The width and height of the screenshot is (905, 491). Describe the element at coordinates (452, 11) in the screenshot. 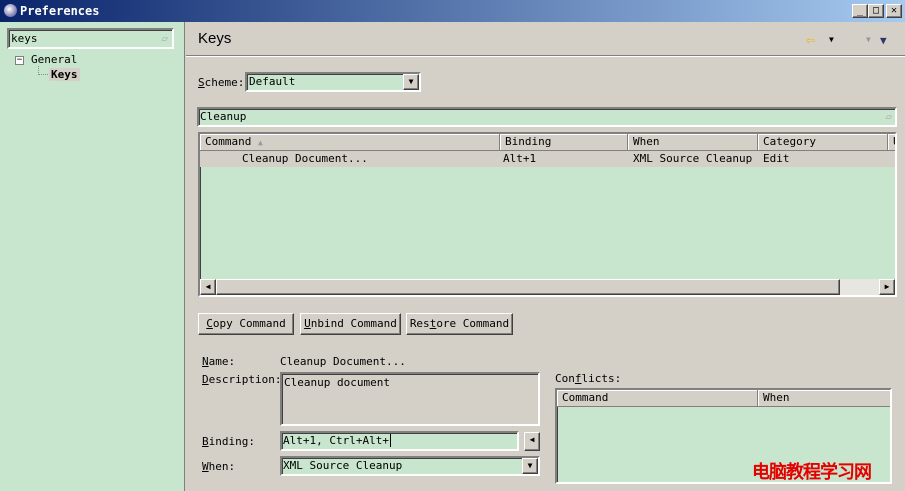

I see `title-bar: Preferences` at that location.